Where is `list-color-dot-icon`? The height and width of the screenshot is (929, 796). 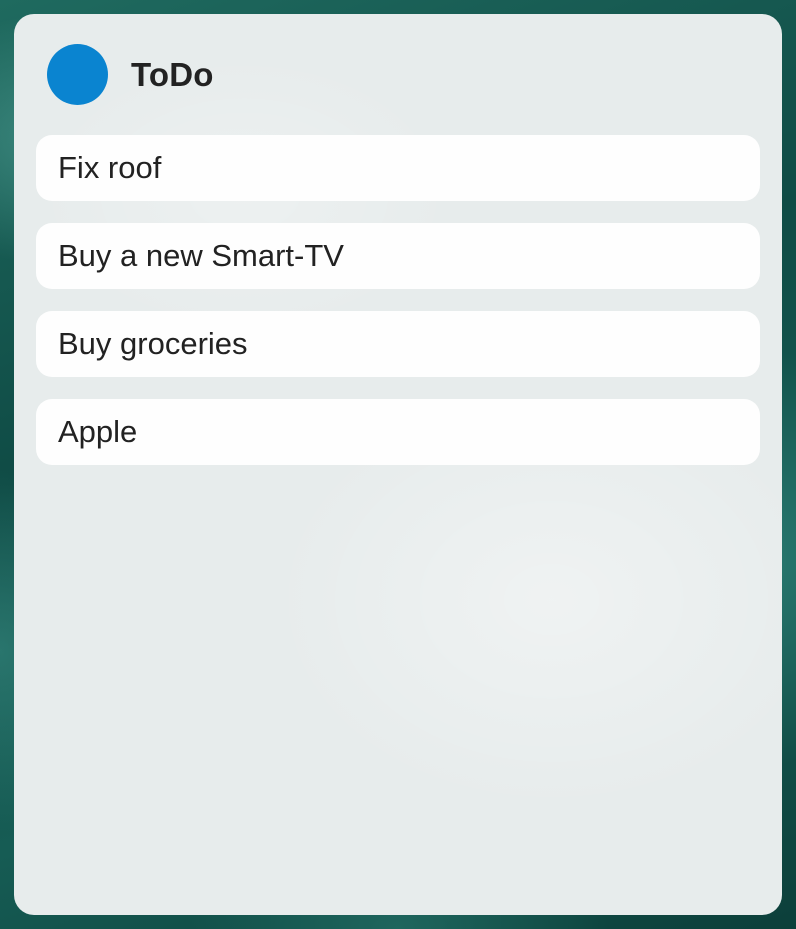 list-color-dot-icon is located at coordinates (77, 74).